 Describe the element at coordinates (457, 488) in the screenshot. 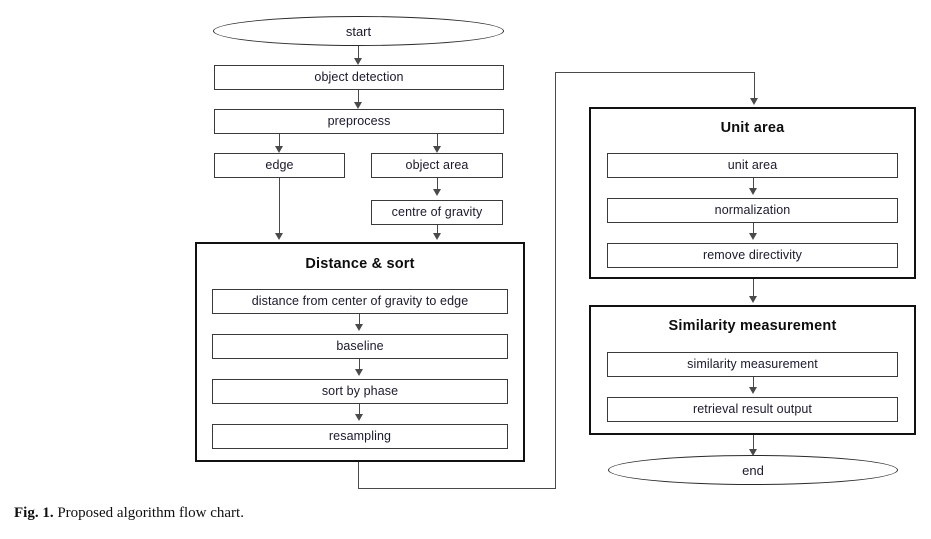

I see `connector-distance-group-exit-right` at that location.